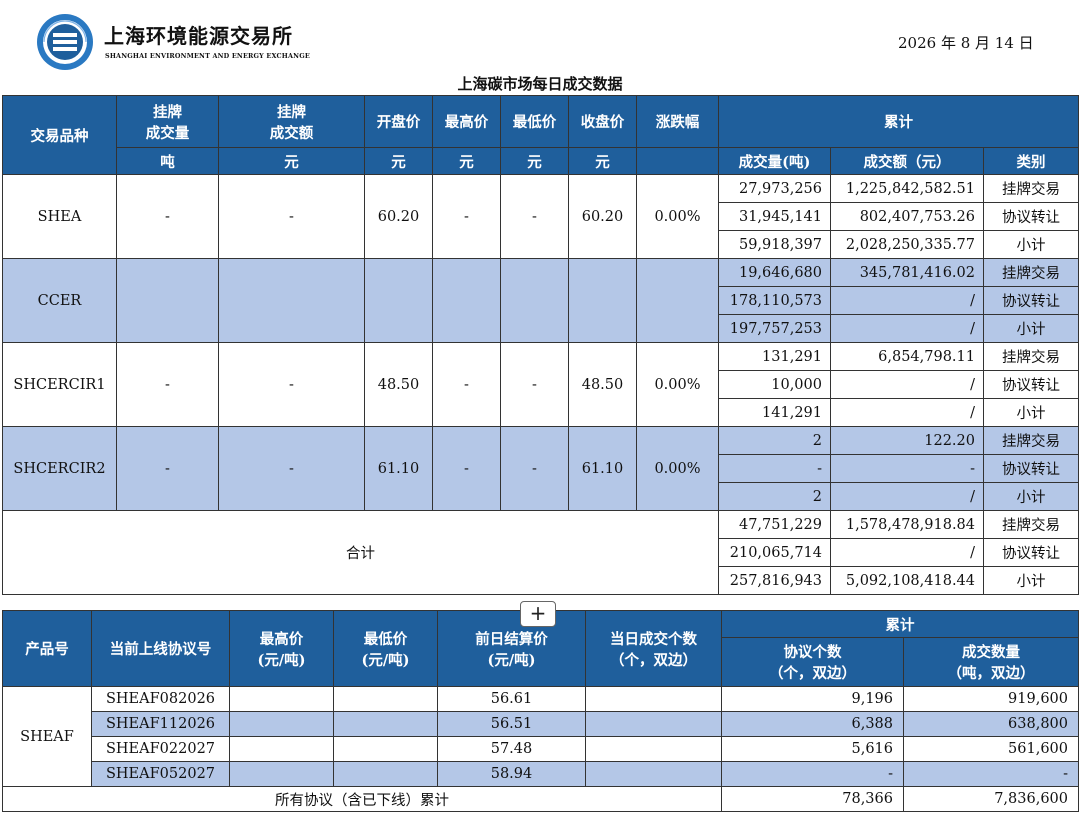  I want to click on prev-settle-price: 56.61, so click(511, 699).